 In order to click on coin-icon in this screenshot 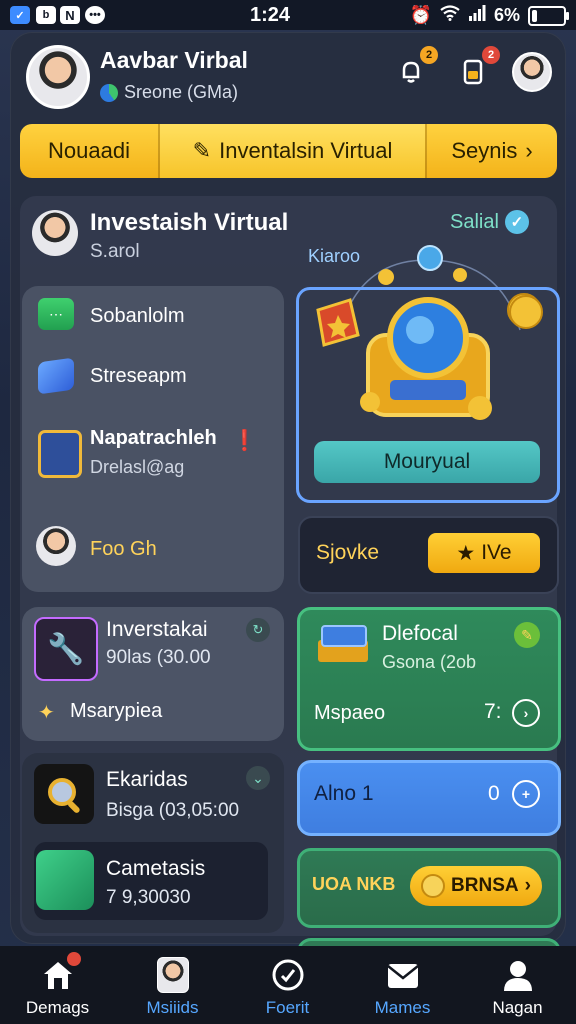, I will do `click(433, 886)`.